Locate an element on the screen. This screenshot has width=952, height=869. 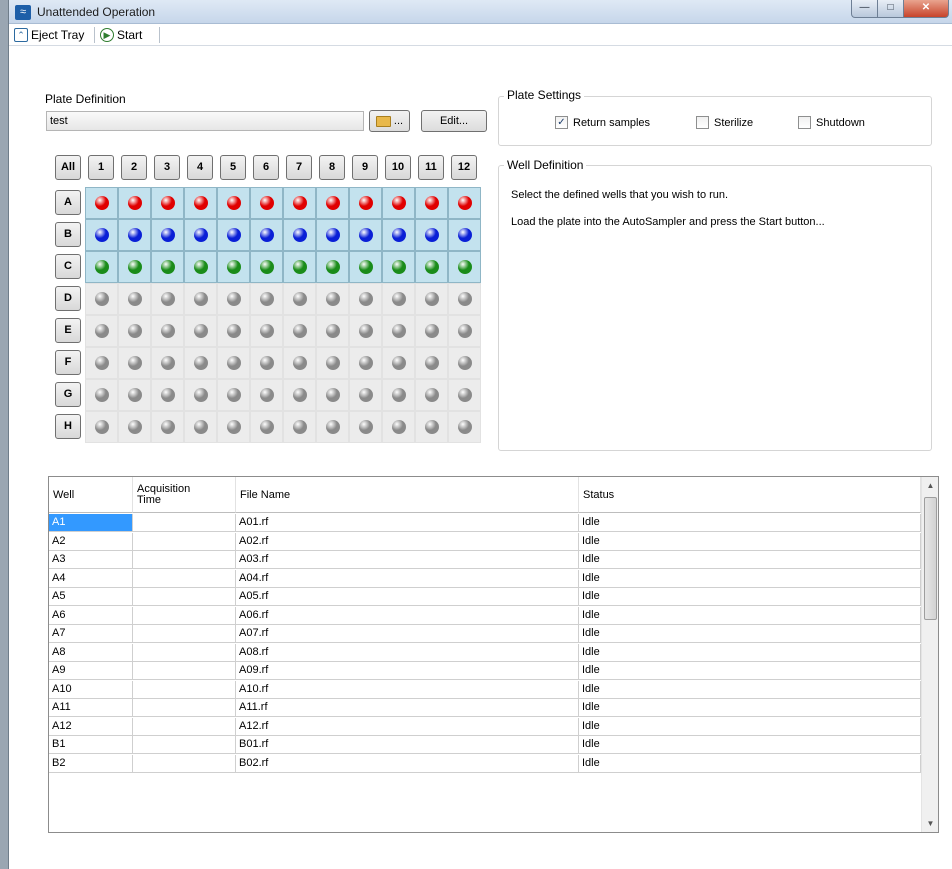
column-select-button: 5 is located at coordinates (233, 167).